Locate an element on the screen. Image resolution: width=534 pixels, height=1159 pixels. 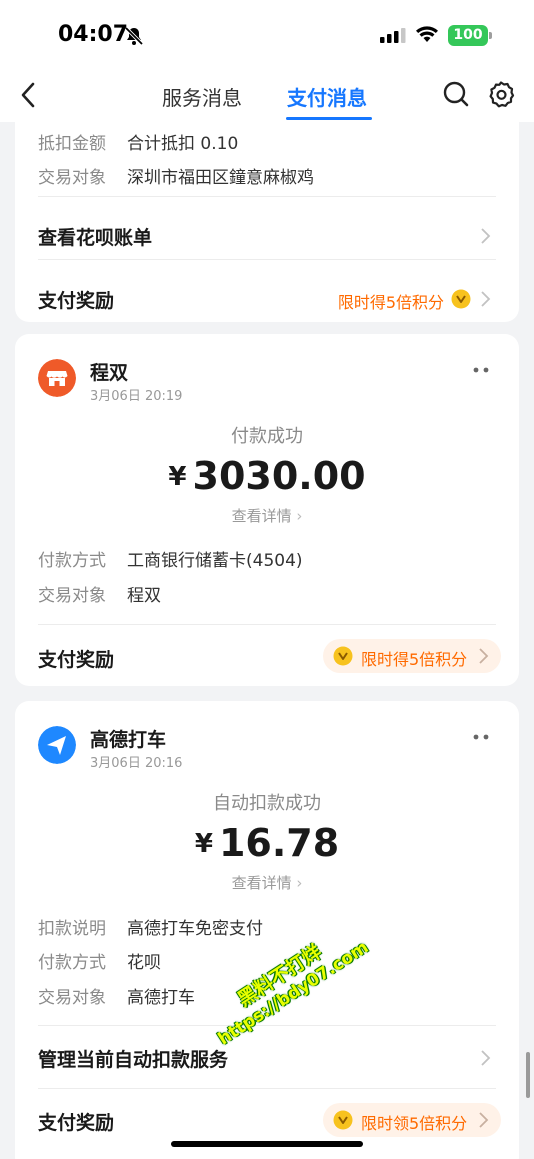
back-icon is located at coordinates (29, 95).